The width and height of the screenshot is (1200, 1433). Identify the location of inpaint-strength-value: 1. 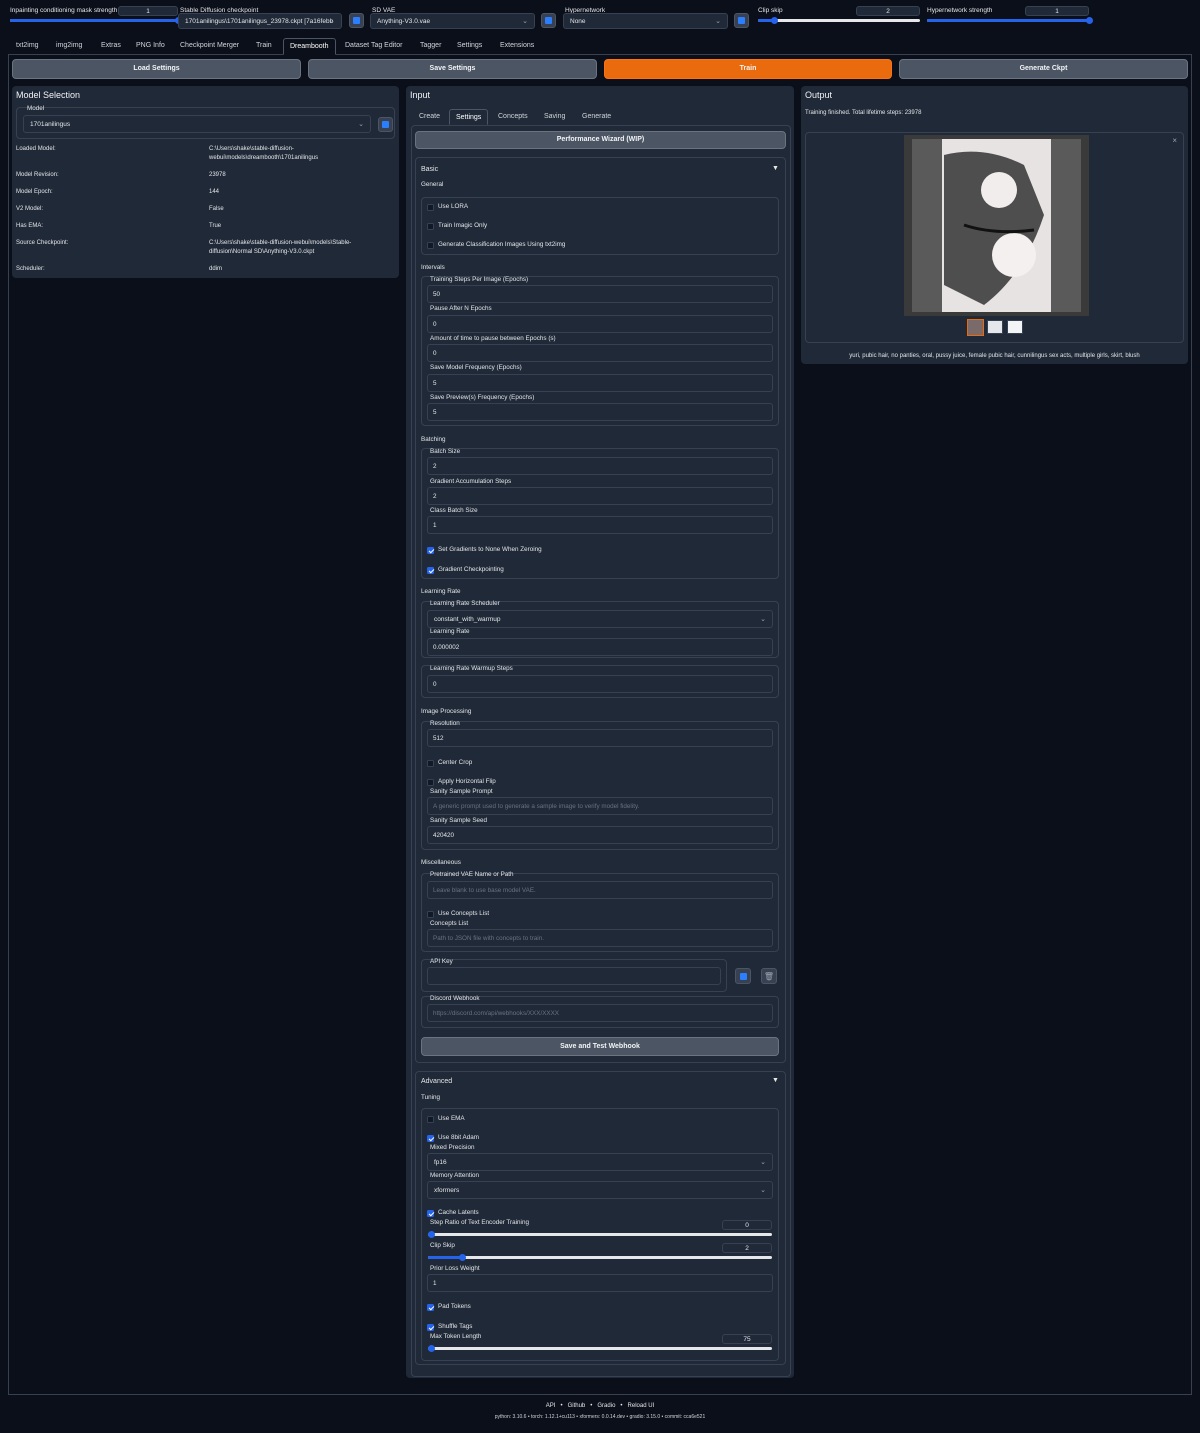
(148, 11).